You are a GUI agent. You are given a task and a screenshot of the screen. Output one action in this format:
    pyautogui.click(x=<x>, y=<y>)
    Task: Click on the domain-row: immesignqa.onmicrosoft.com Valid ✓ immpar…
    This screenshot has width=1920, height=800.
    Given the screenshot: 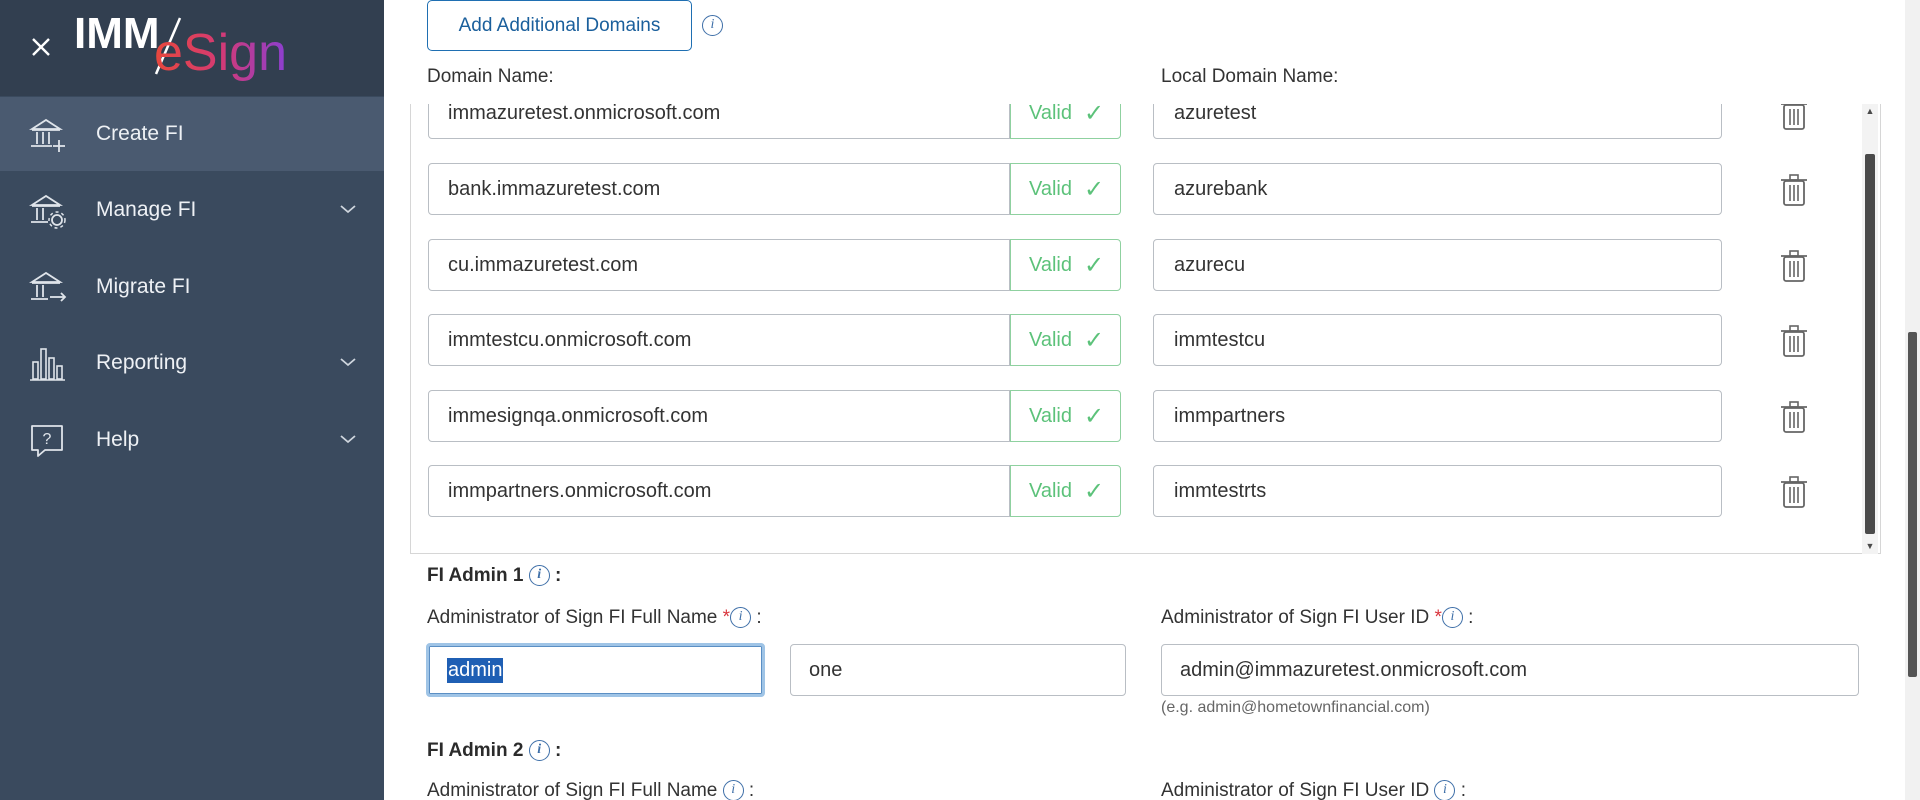 What is the action you would take?
    pyautogui.click(x=1145, y=416)
    